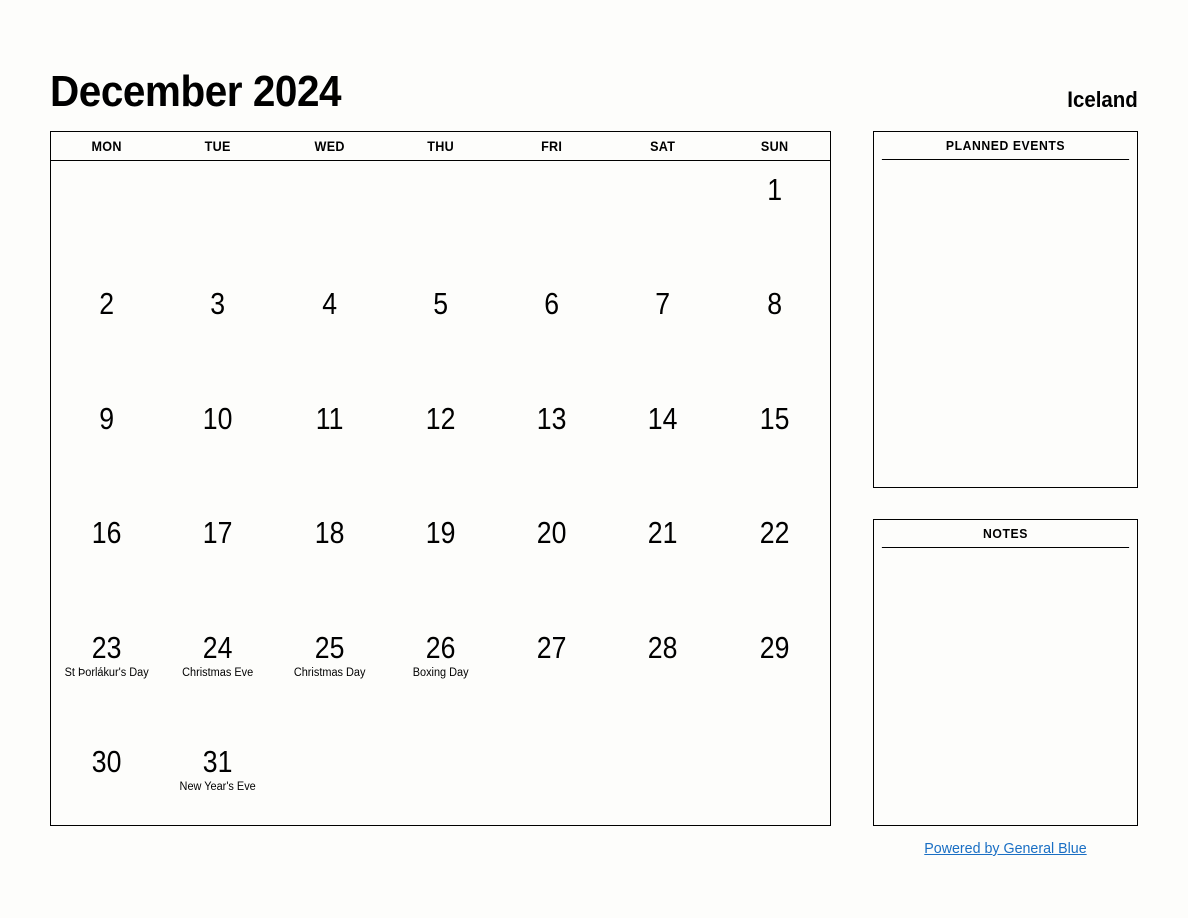 This screenshot has height=918, width=1188. What do you see at coordinates (774, 447) in the screenshot?
I see `calendar-day-cell: 15` at bounding box center [774, 447].